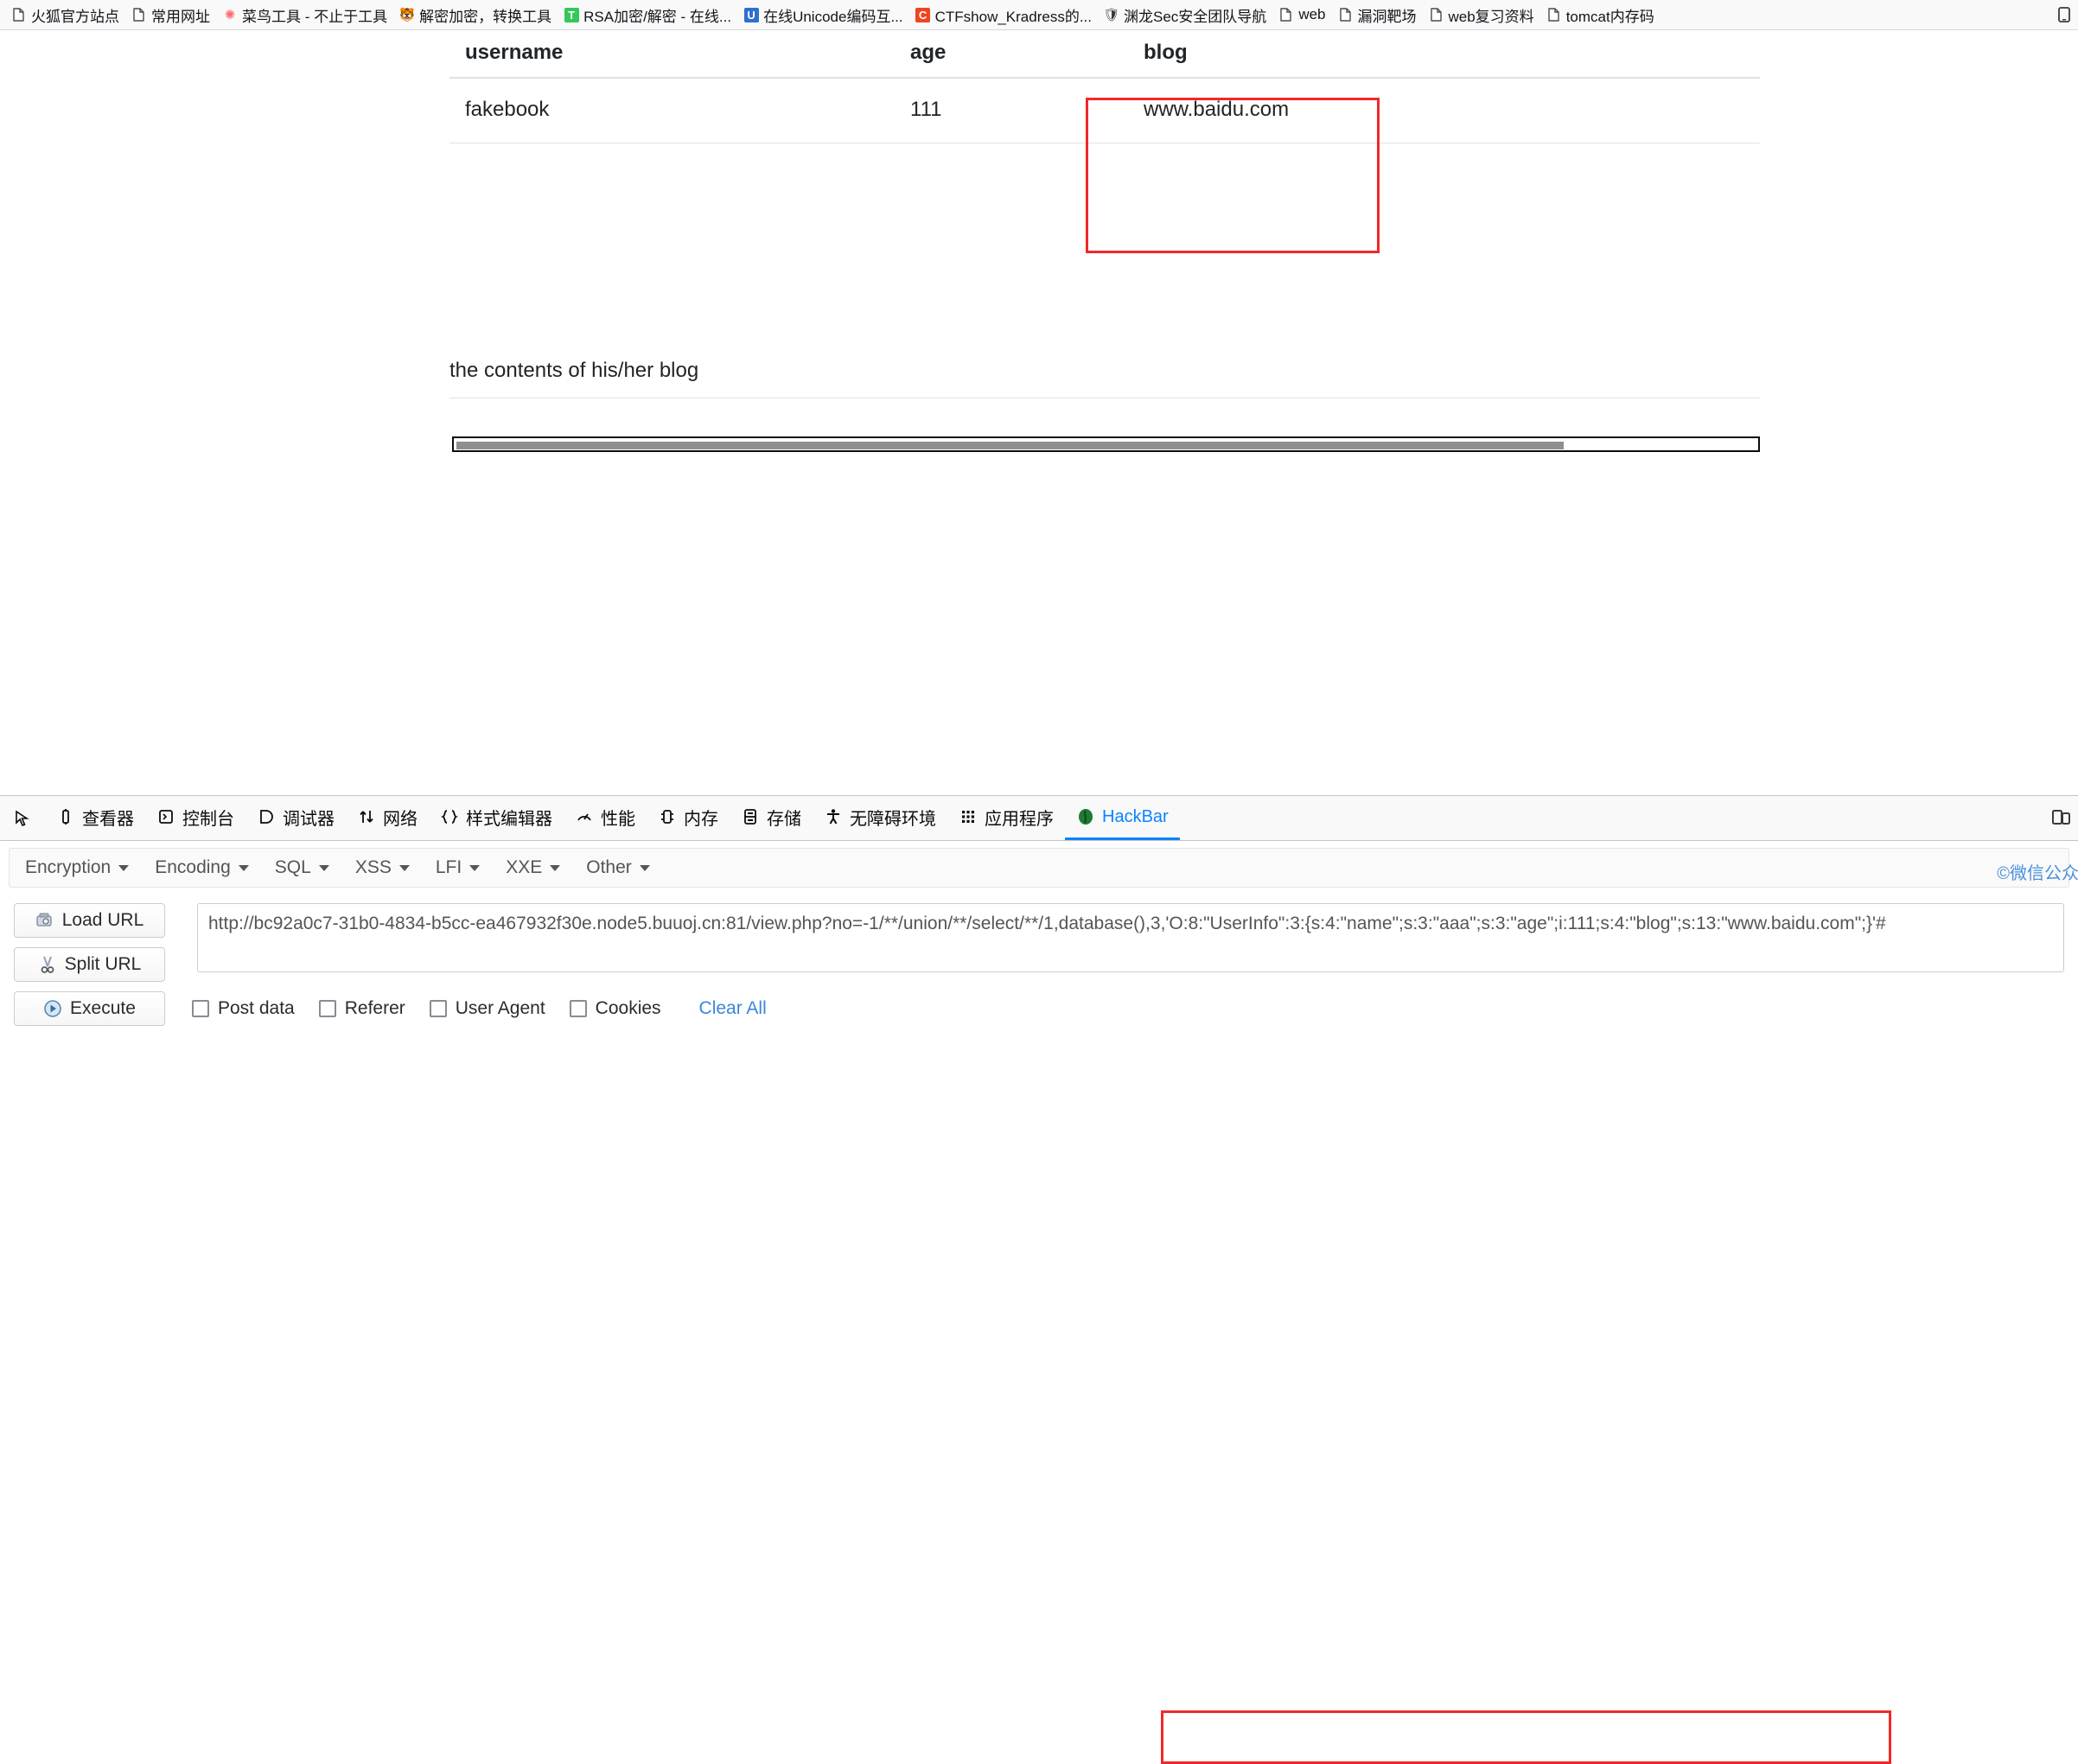 The image size is (2078, 1764). What do you see at coordinates (688, 818) in the screenshot?
I see `devtools-tab-memory: 内存` at bounding box center [688, 818].